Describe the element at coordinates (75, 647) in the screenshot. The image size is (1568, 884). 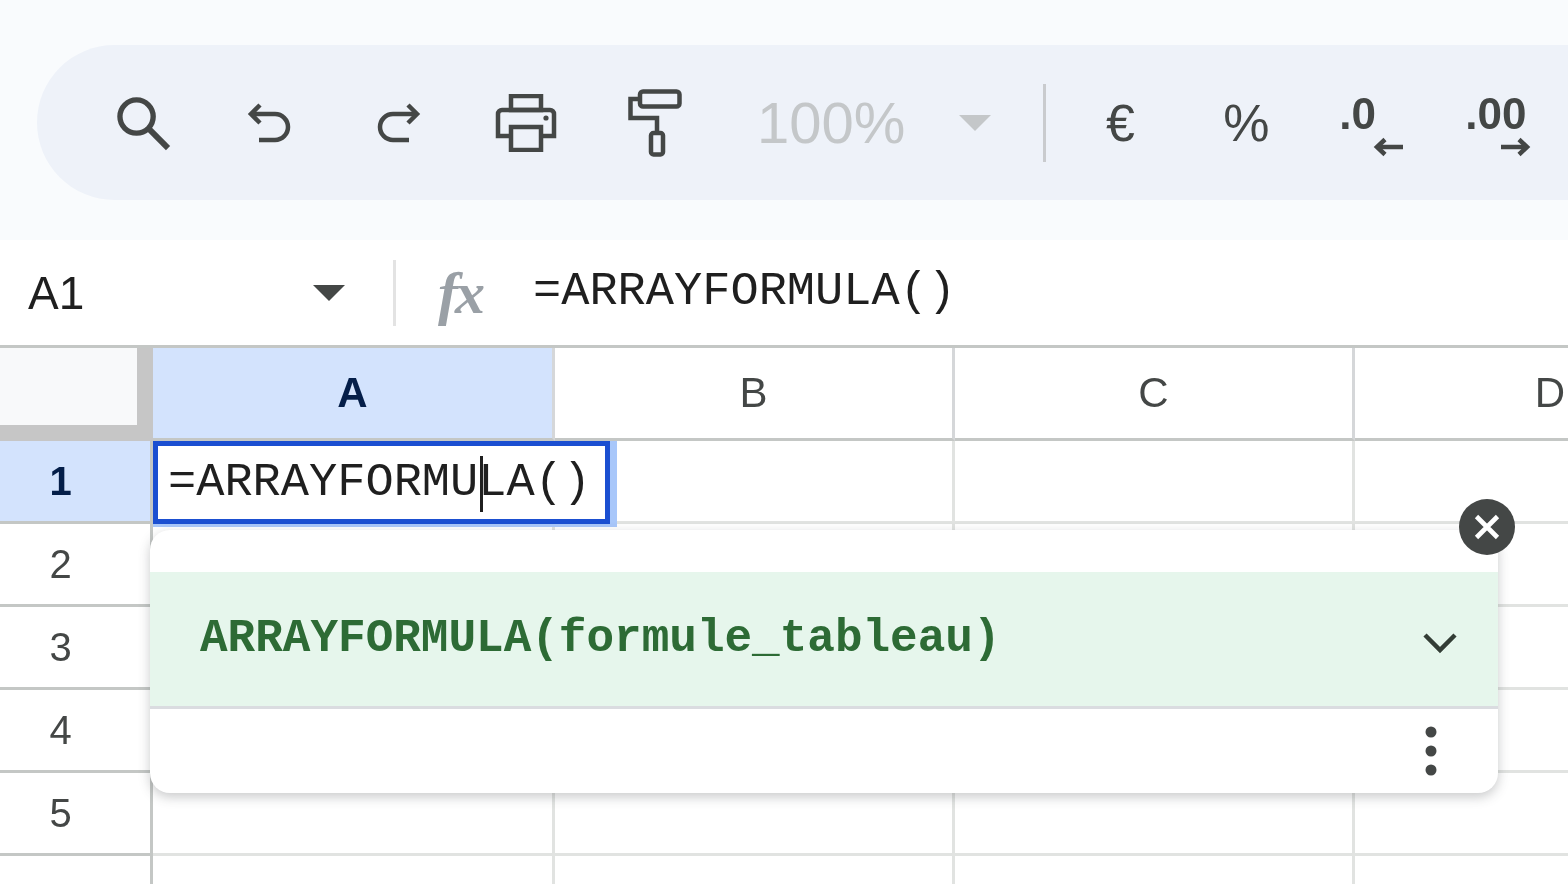
I see `row-header: 3` at that location.